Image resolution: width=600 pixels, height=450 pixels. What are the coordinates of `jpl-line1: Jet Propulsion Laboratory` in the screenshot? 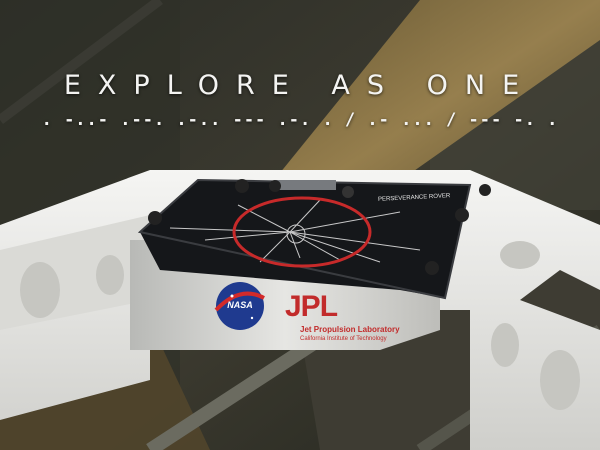 It's located at (350, 329).